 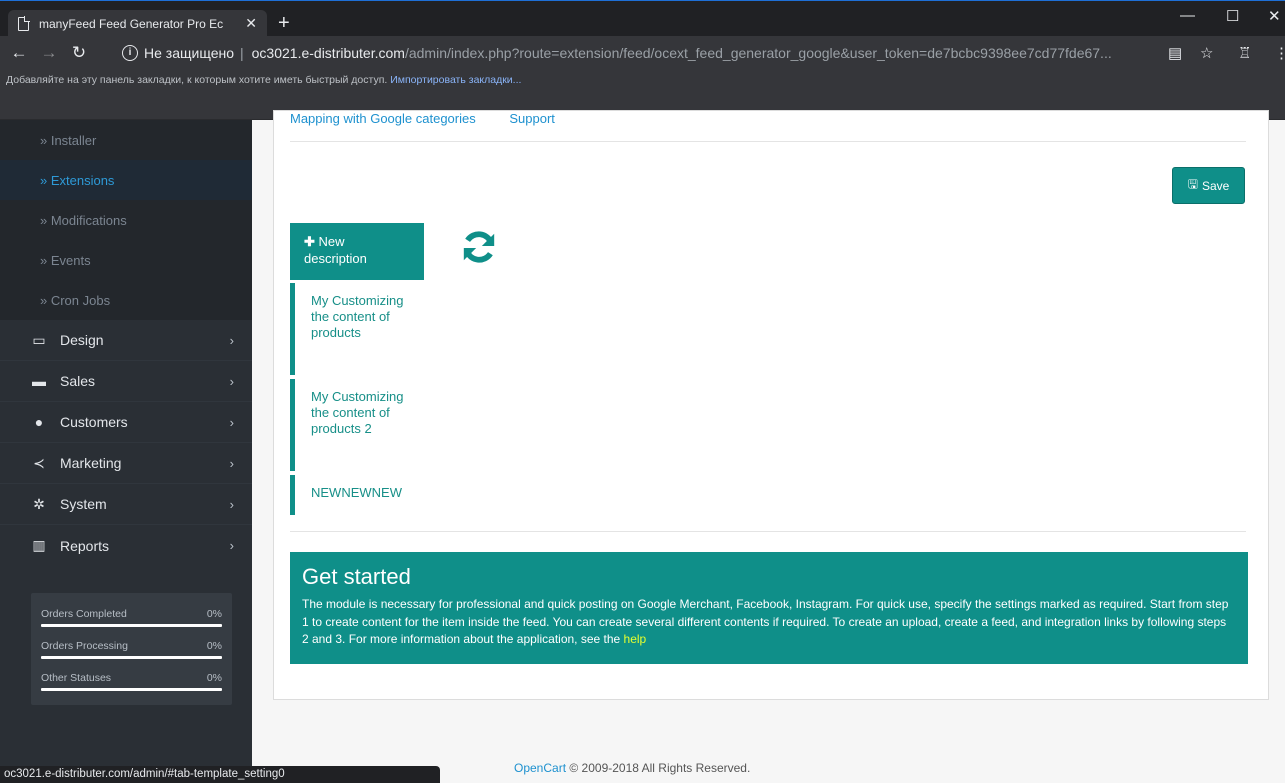 What do you see at coordinates (39, 503) in the screenshot?
I see `gear-icon: ✲` at bounding box center [39, 503].